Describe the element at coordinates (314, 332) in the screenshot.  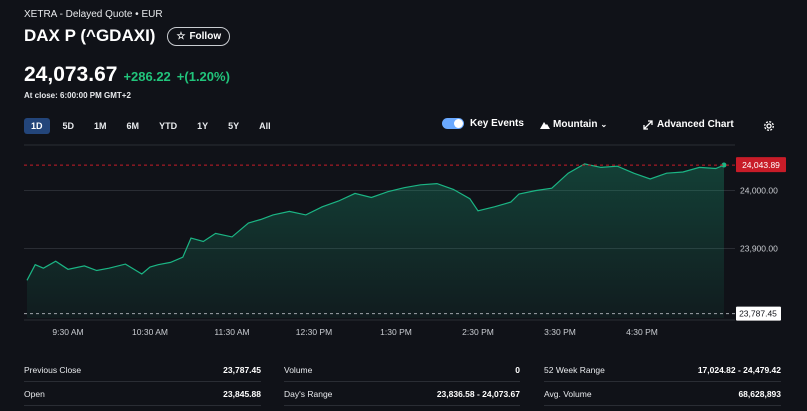
I see `x-tick-label: 12:30 PM` at that location.